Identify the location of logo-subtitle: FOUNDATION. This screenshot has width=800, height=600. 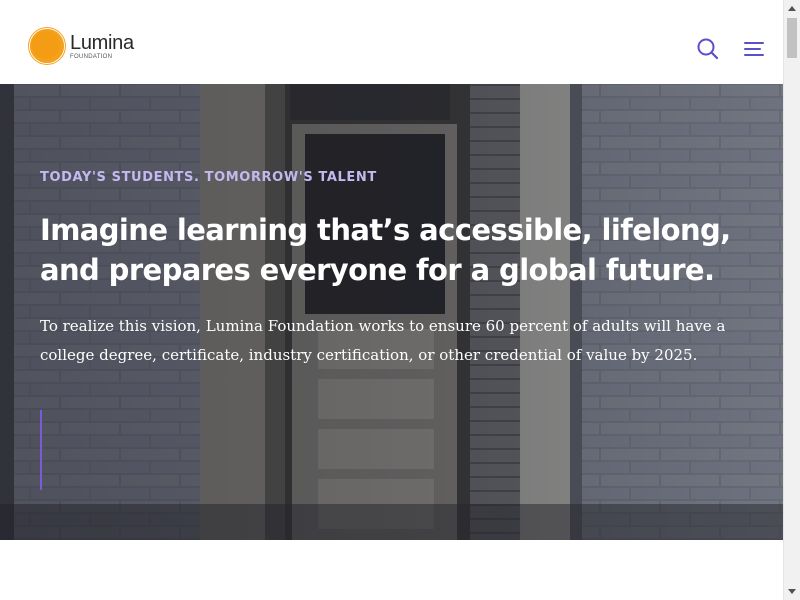
(91, 56).